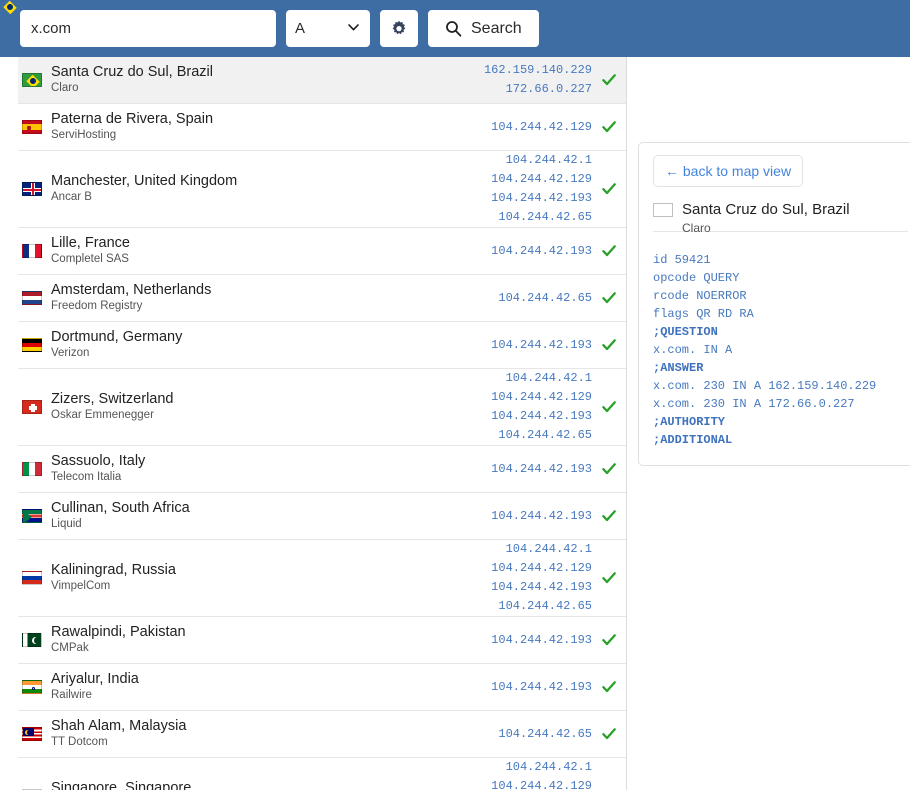  Describe the element at coordinates (693, 350) in the screenshot. I see `dns-response-line: x.com. IN A` at that location.